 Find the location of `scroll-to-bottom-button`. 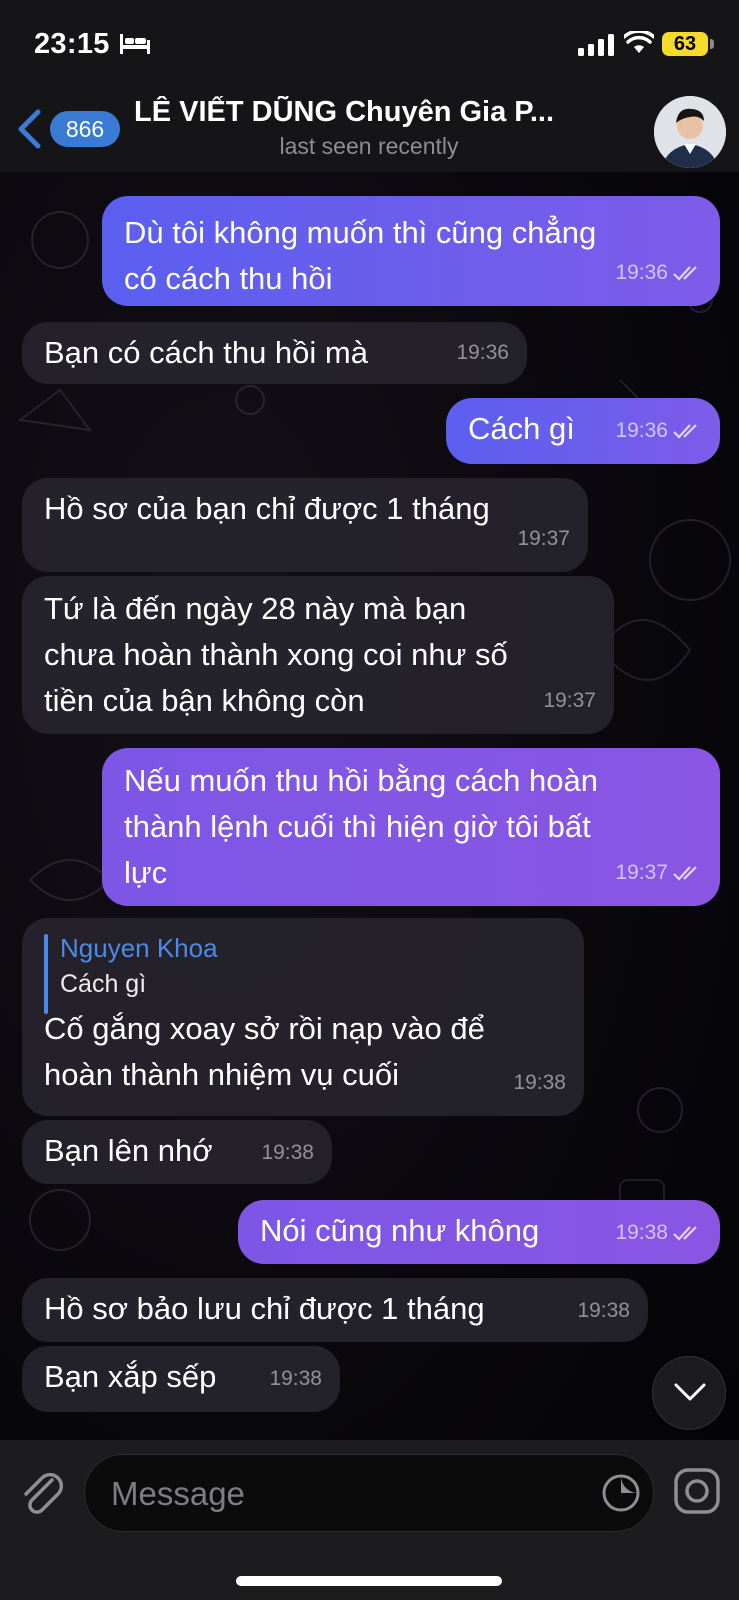

scroll-to-bottom-button is located at coordinates (689, 1393).